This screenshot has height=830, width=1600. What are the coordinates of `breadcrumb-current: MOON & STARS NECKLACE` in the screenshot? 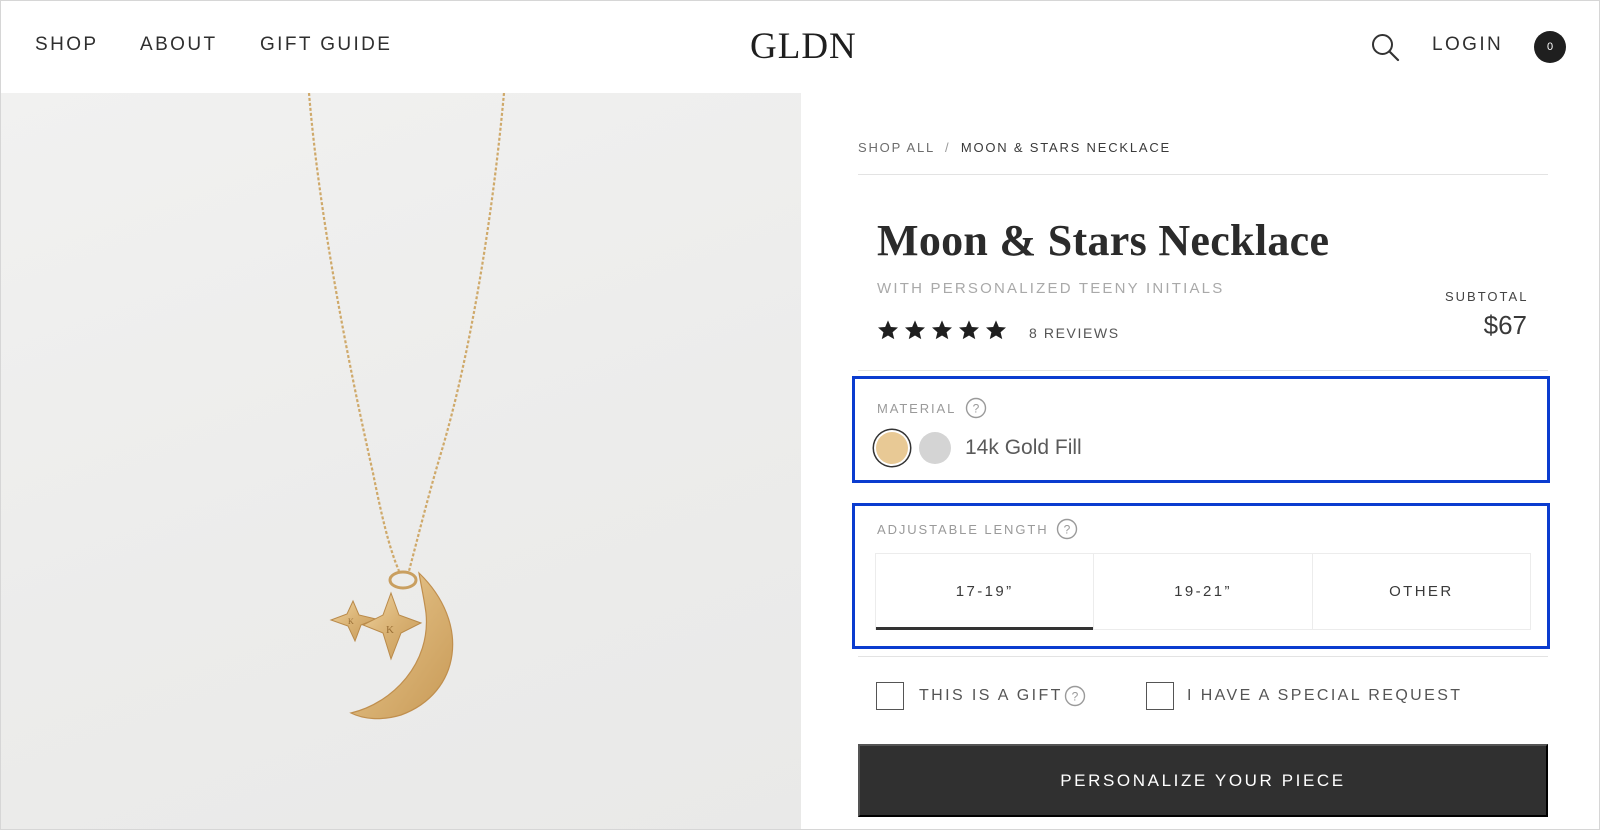 It's located at (1066, 147).